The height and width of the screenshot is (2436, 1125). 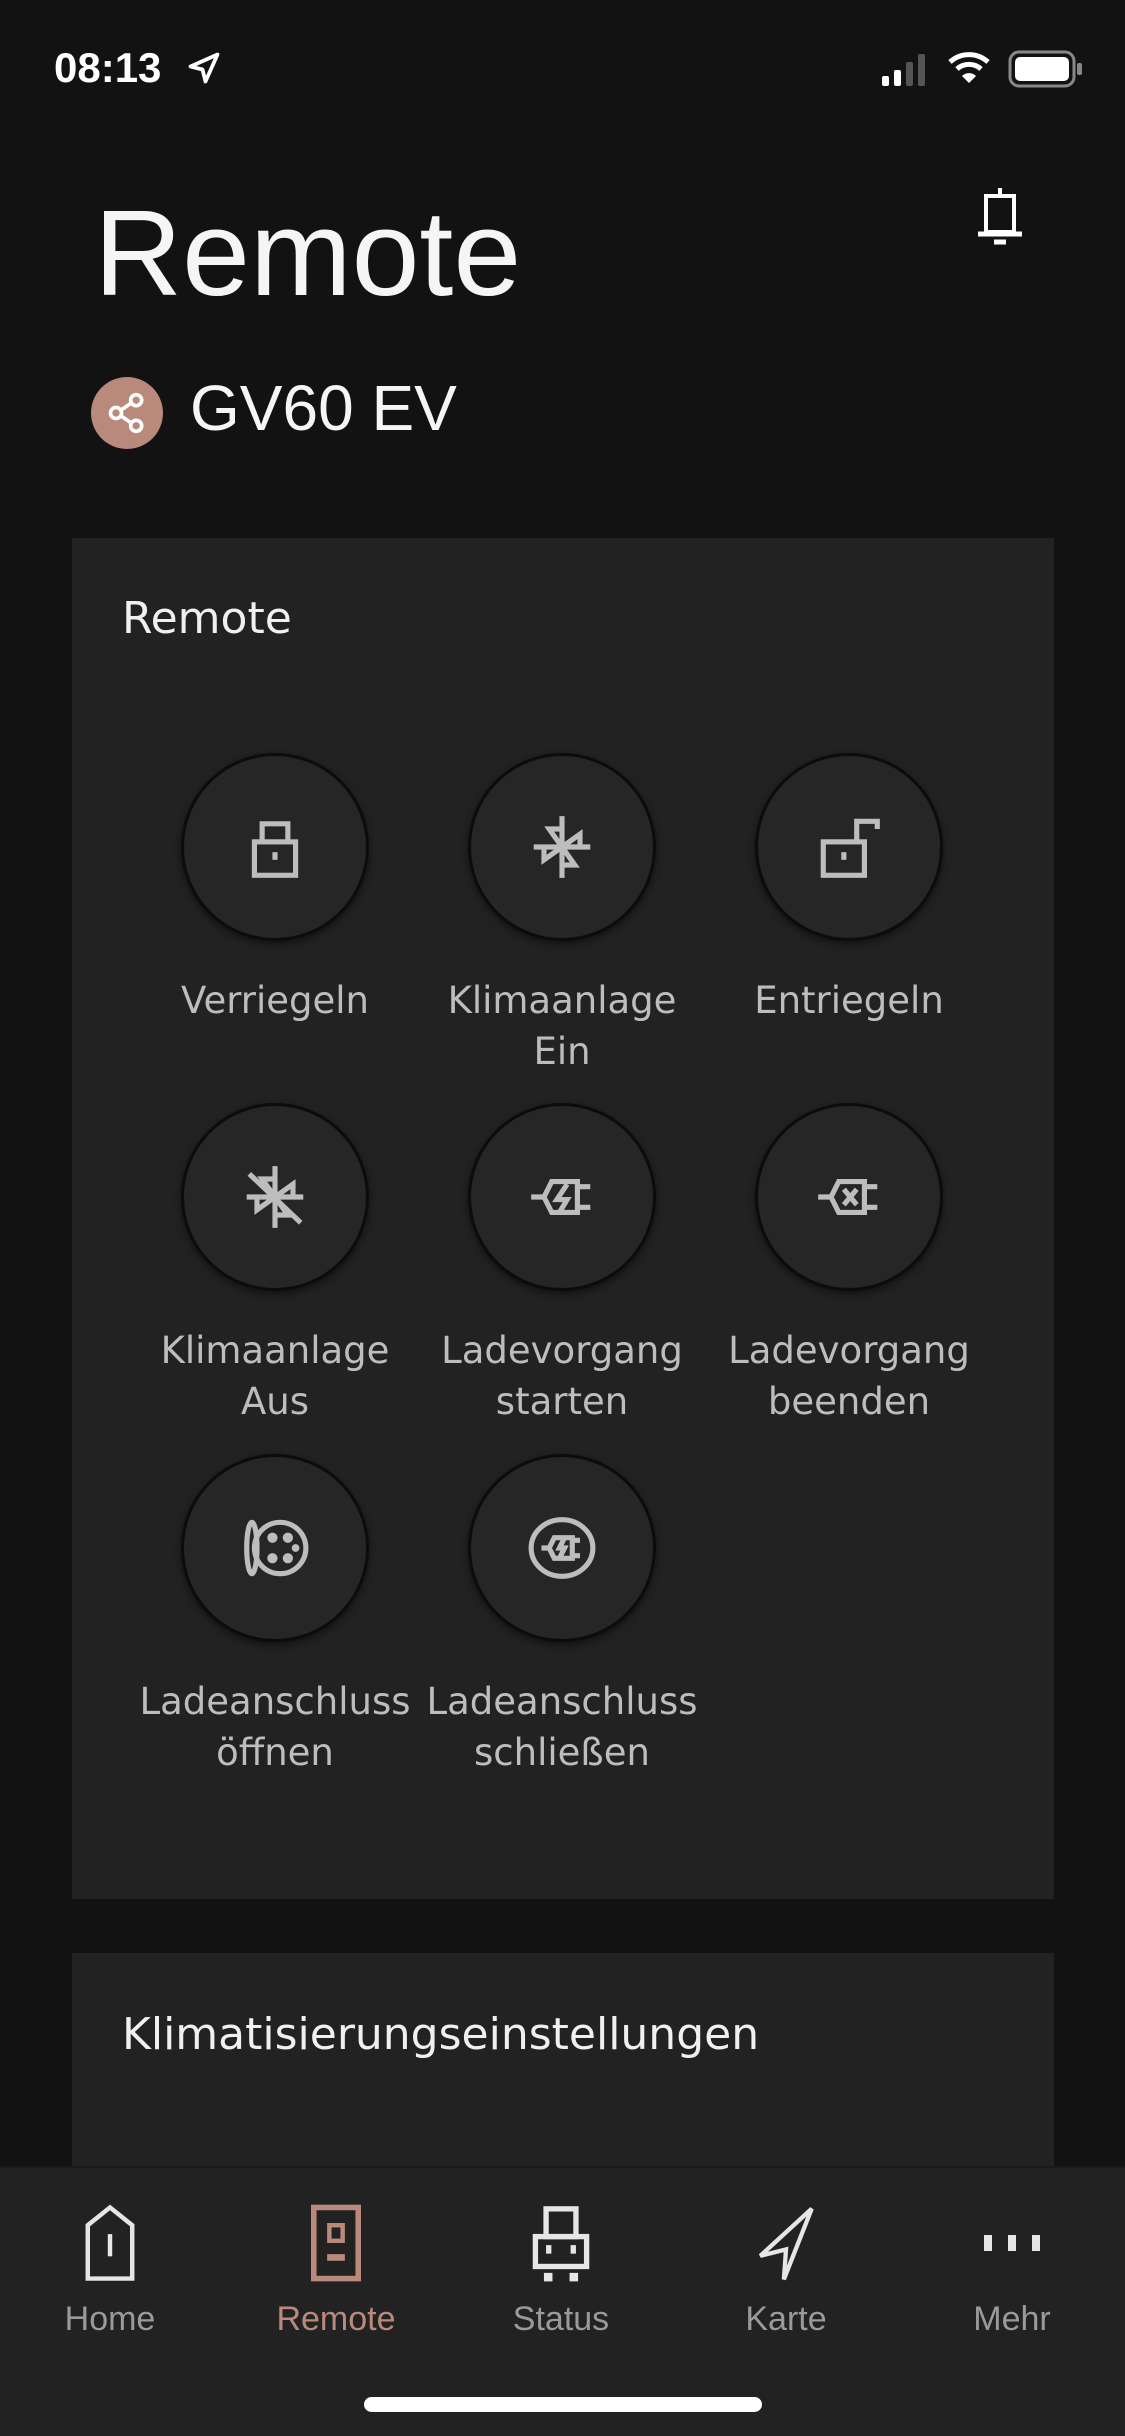 What do you see at coordinates (1000, 218) in the screenshot?
I see `phone-stand-icon` at bounding box center [1000, 218].